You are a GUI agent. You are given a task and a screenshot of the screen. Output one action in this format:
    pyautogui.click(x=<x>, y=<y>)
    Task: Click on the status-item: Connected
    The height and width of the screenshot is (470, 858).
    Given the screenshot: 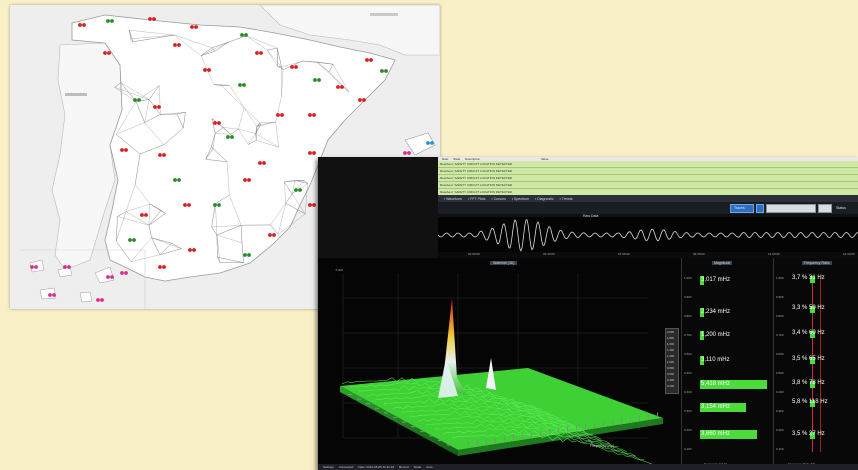 What is the action you would take?
    pyautogui.click(x=346, y=467)
    